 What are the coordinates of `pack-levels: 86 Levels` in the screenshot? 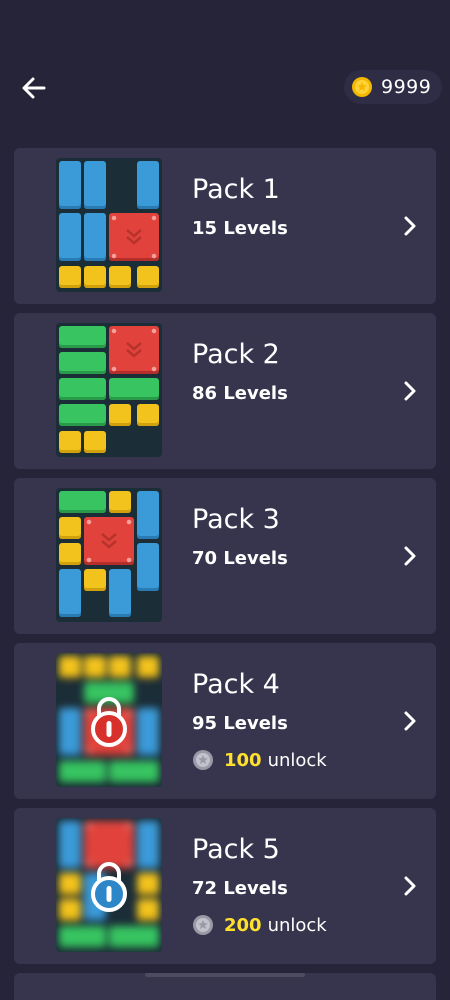 It's located at (240, 393).